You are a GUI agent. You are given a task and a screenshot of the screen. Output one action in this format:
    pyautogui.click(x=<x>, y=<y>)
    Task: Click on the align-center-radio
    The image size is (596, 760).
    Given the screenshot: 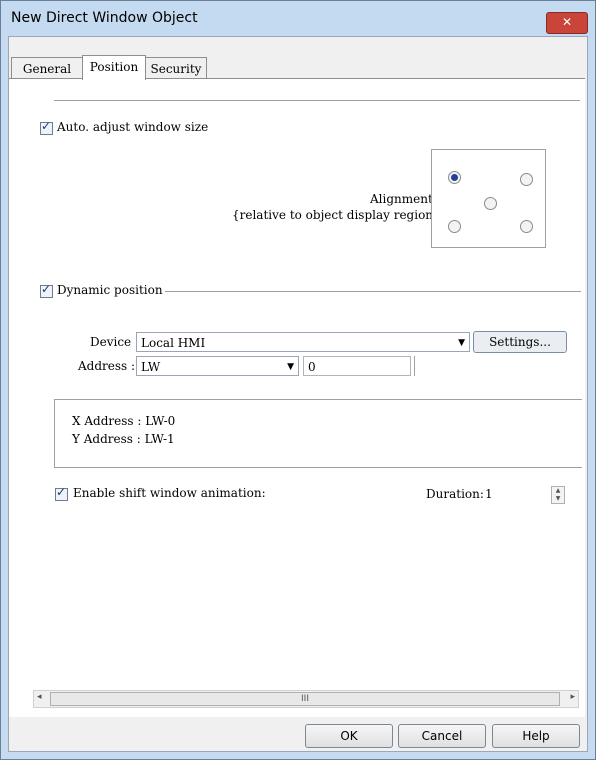 What is the action you would take?
    pyautogui.click(x=490, y=203)
    